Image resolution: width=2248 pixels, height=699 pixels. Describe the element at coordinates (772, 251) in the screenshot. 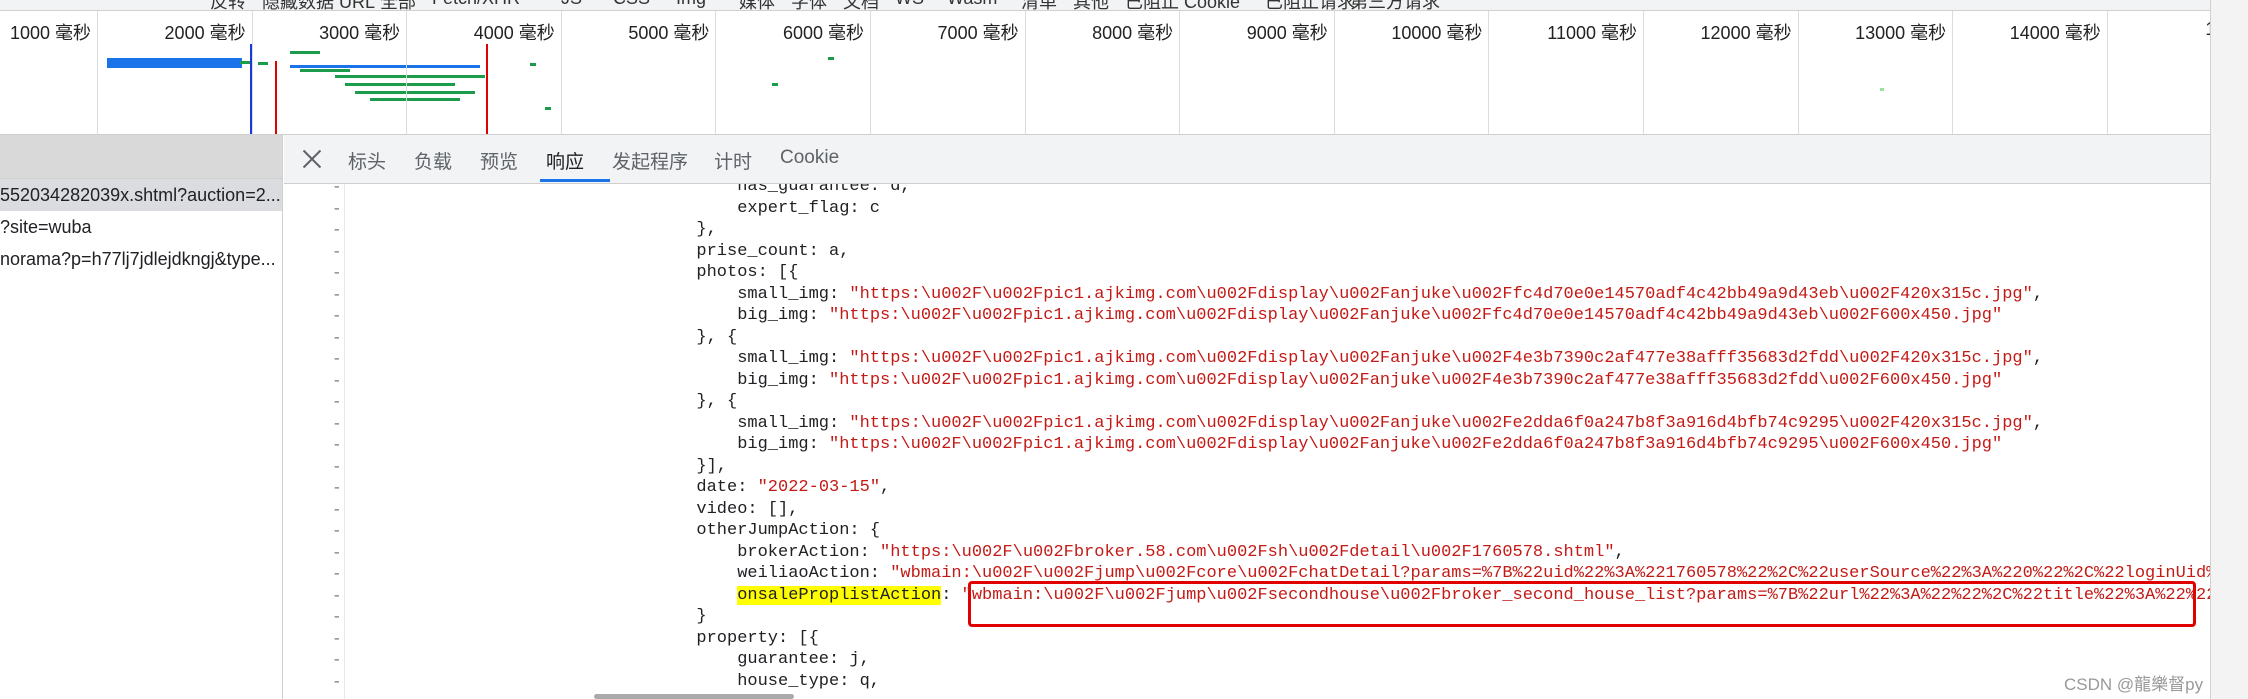

I see `code-line: prise_count: a,` at that location.